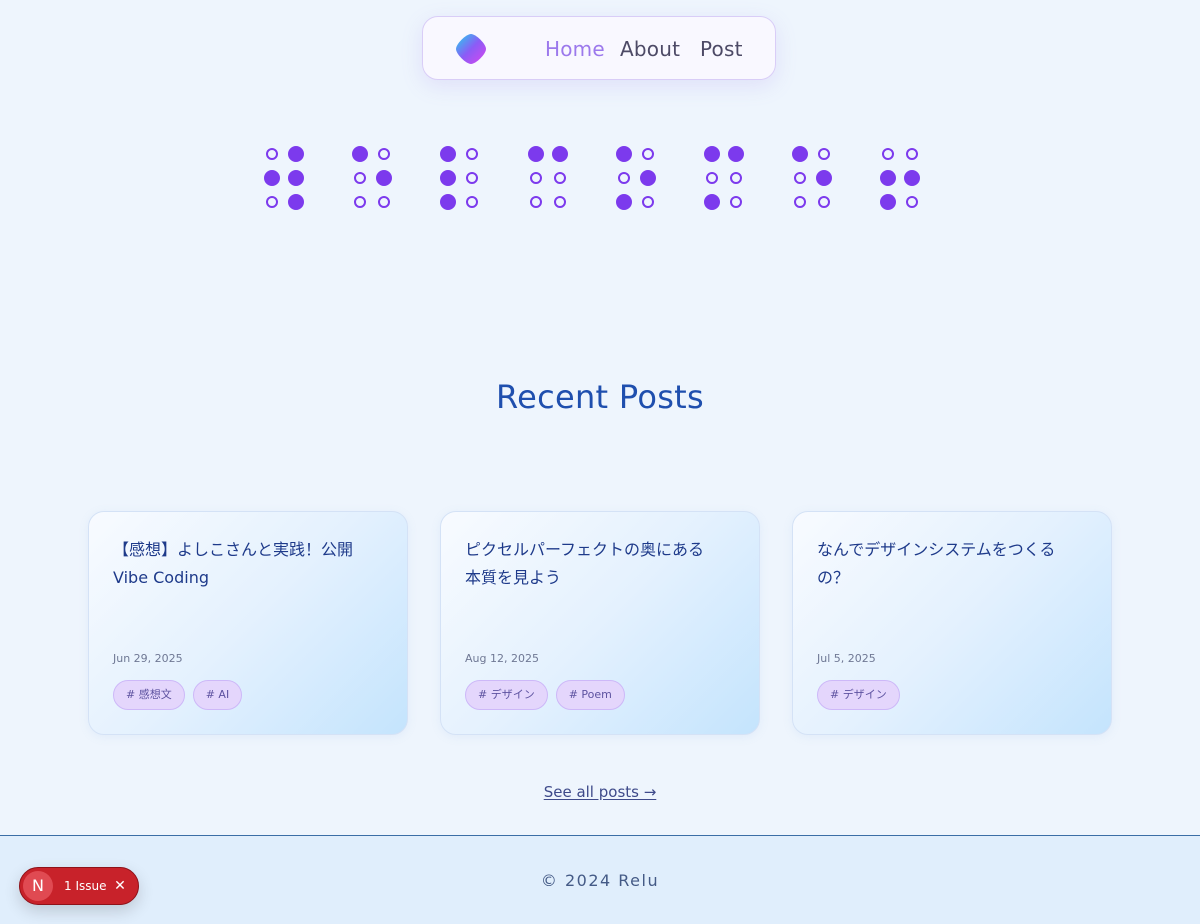 This screenshot has width=1200, height=924. Describe the element at coordinates (650, 49) in the screenshot. I see `nav-link-about: About` at that location.